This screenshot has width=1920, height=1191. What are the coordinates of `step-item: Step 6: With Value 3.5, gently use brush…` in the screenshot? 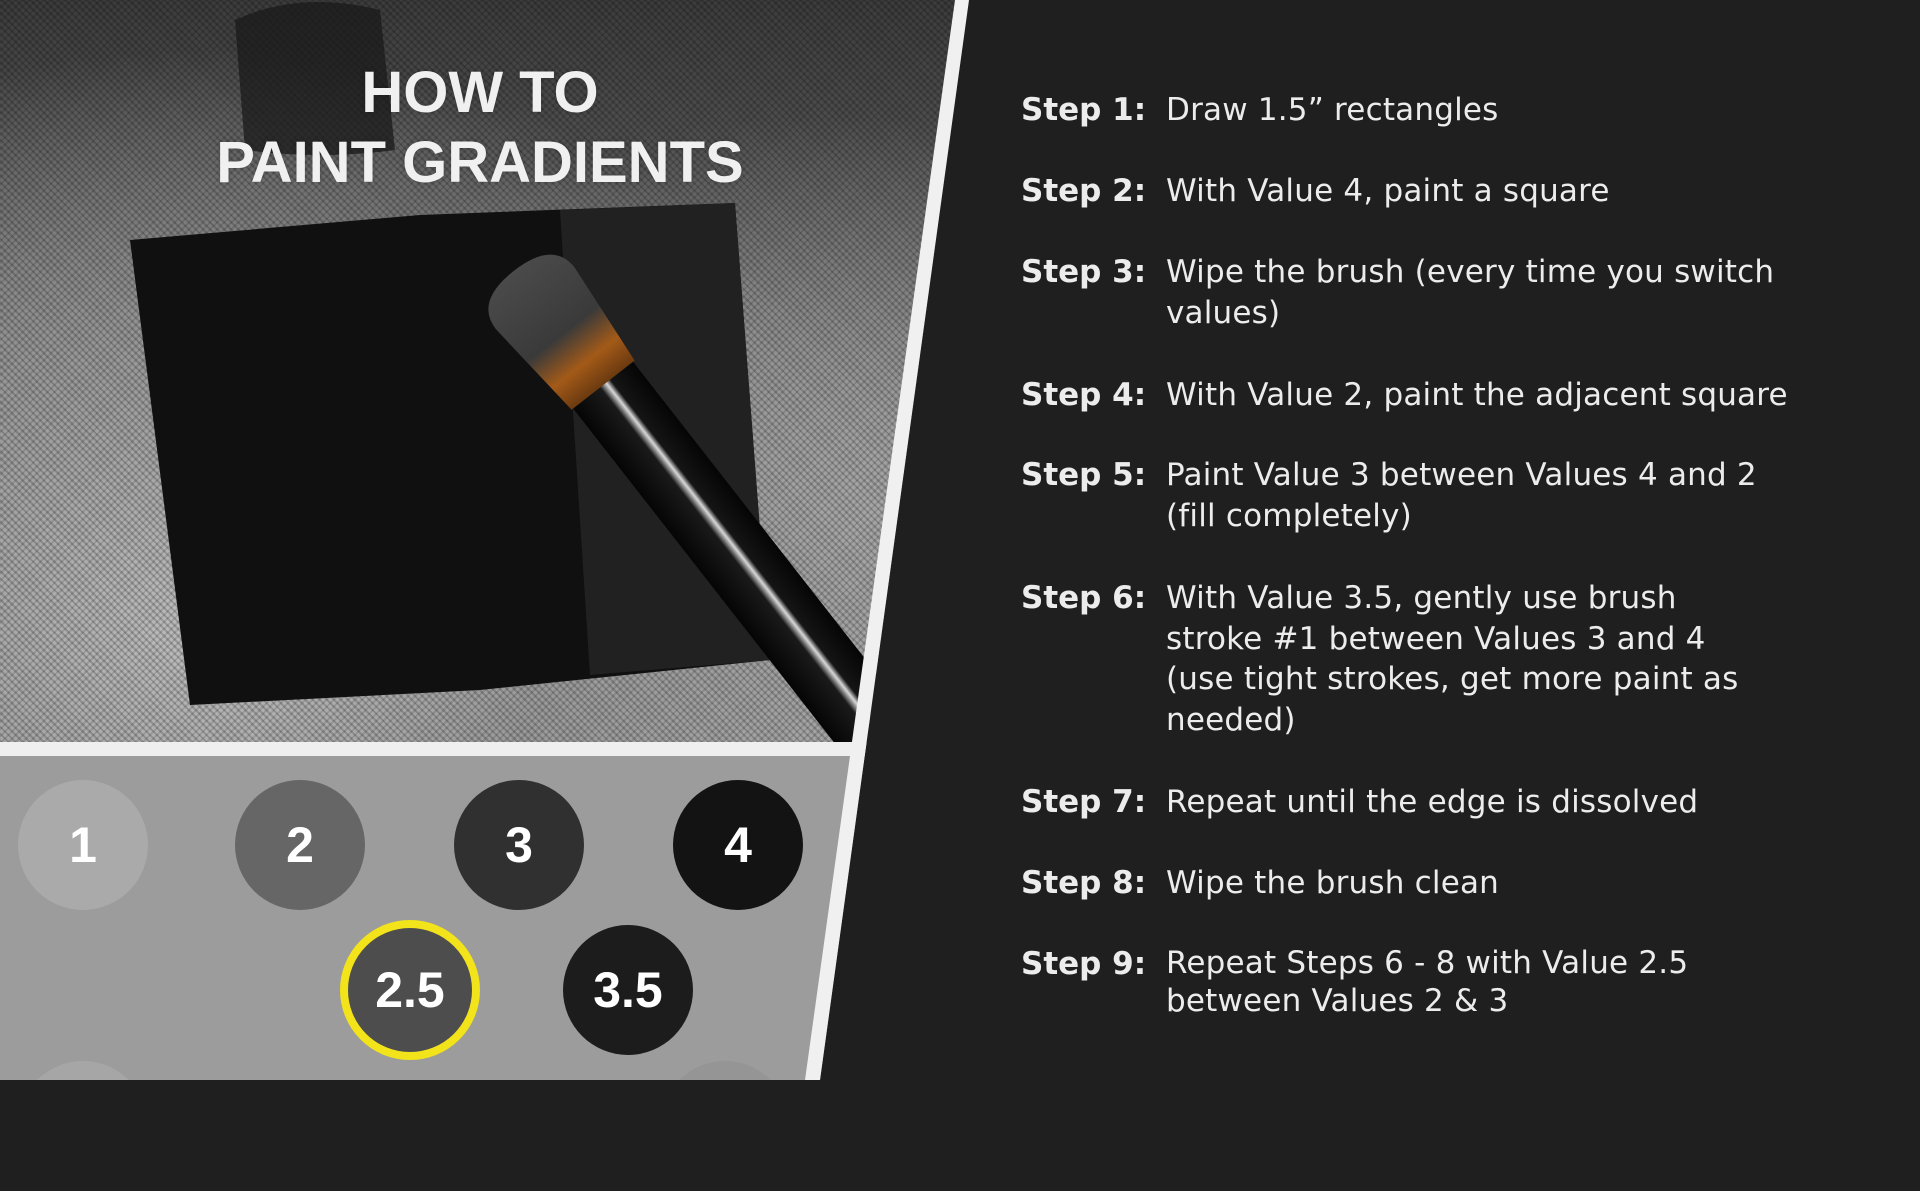 It's located at (1461, 659).